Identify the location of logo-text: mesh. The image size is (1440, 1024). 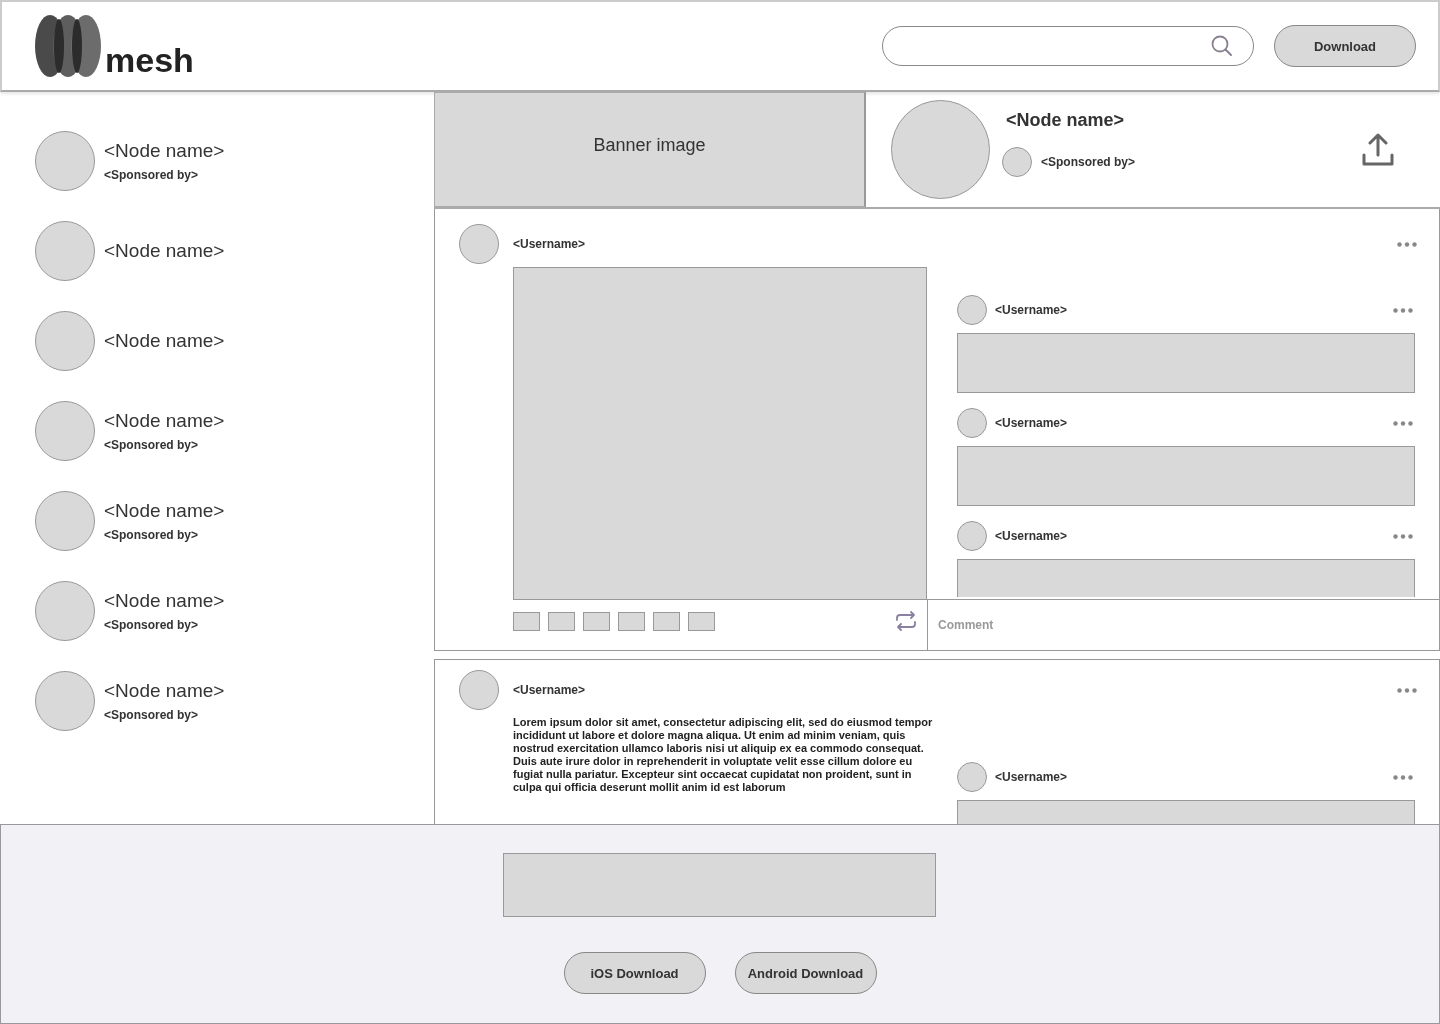
(149, 60).